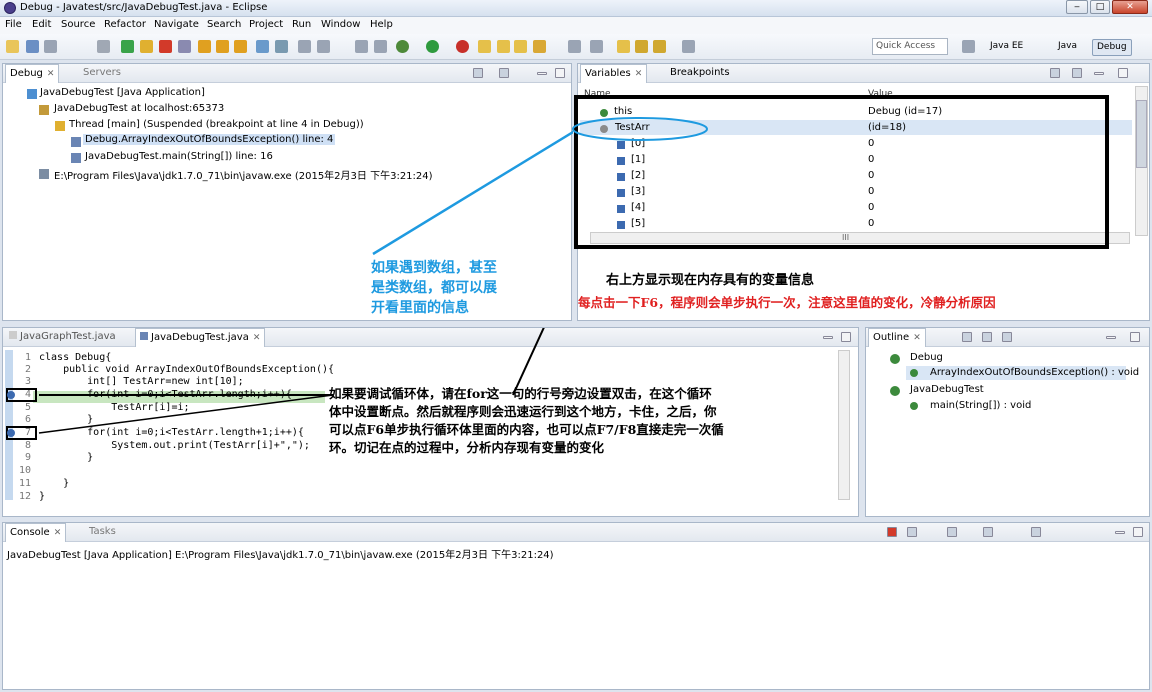 The image size is (1152, 692). What do you see at coordinates (146, 46) in the screenshot?
I see `suspend-icon` at bounding box center [146, 46].